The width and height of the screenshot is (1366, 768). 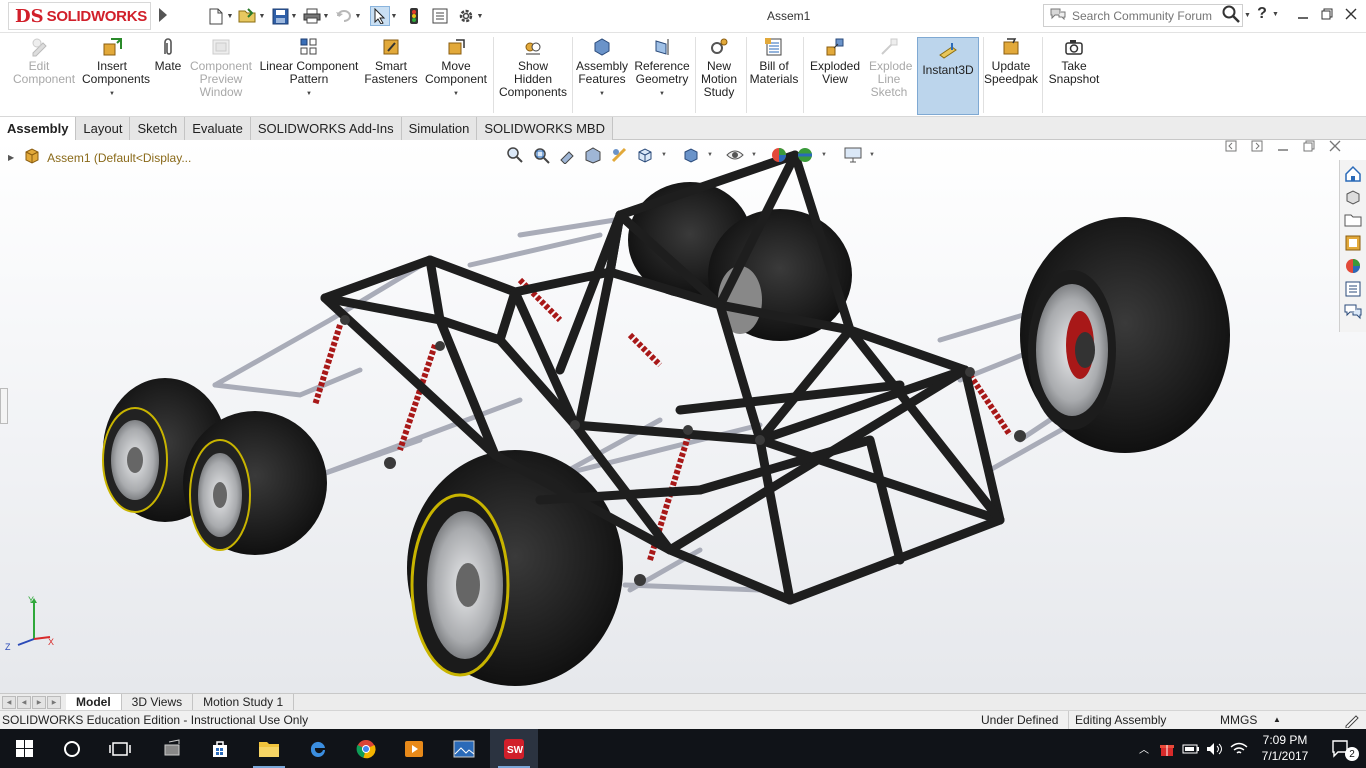 I want to click on explode-line-sketch-button: Explode Line Sketch, so click(x=889, y=76).